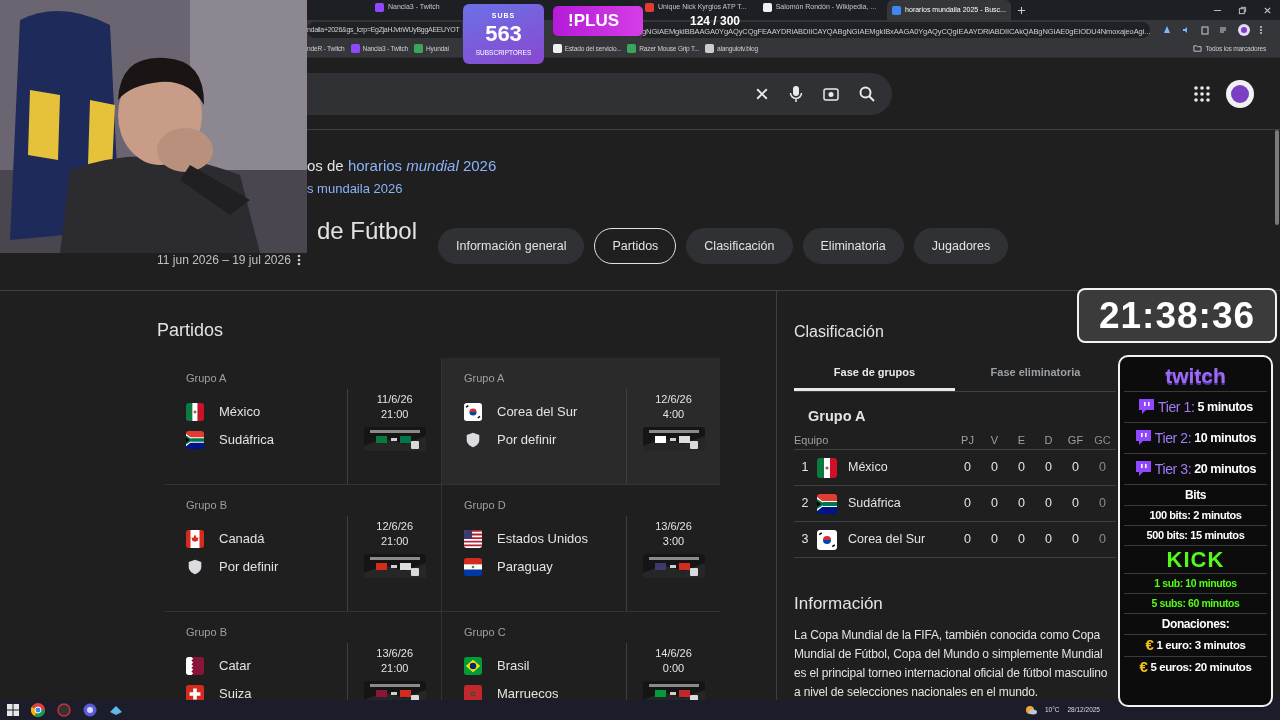 Image resolution: width=1280 pixels, height=720 pixels. What do you see at coordinates (511, 246) in the screenshot?
I see `filter-chip: Información general` at bounding box center [511, 246].